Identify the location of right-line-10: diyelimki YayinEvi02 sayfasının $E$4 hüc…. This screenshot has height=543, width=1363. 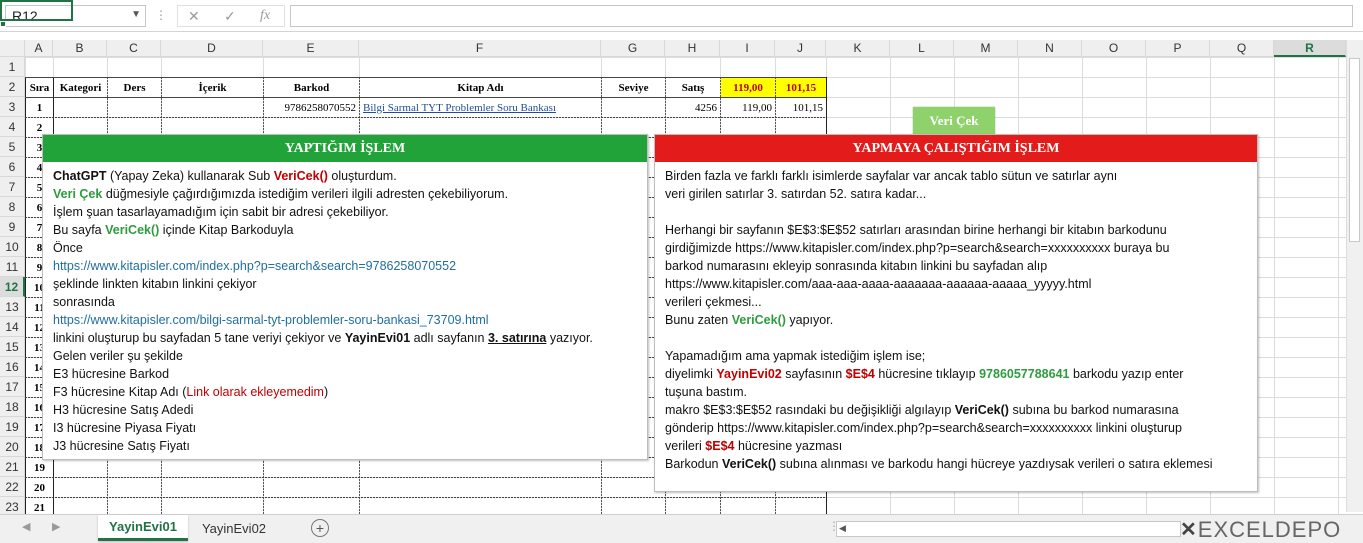
(924, 374).